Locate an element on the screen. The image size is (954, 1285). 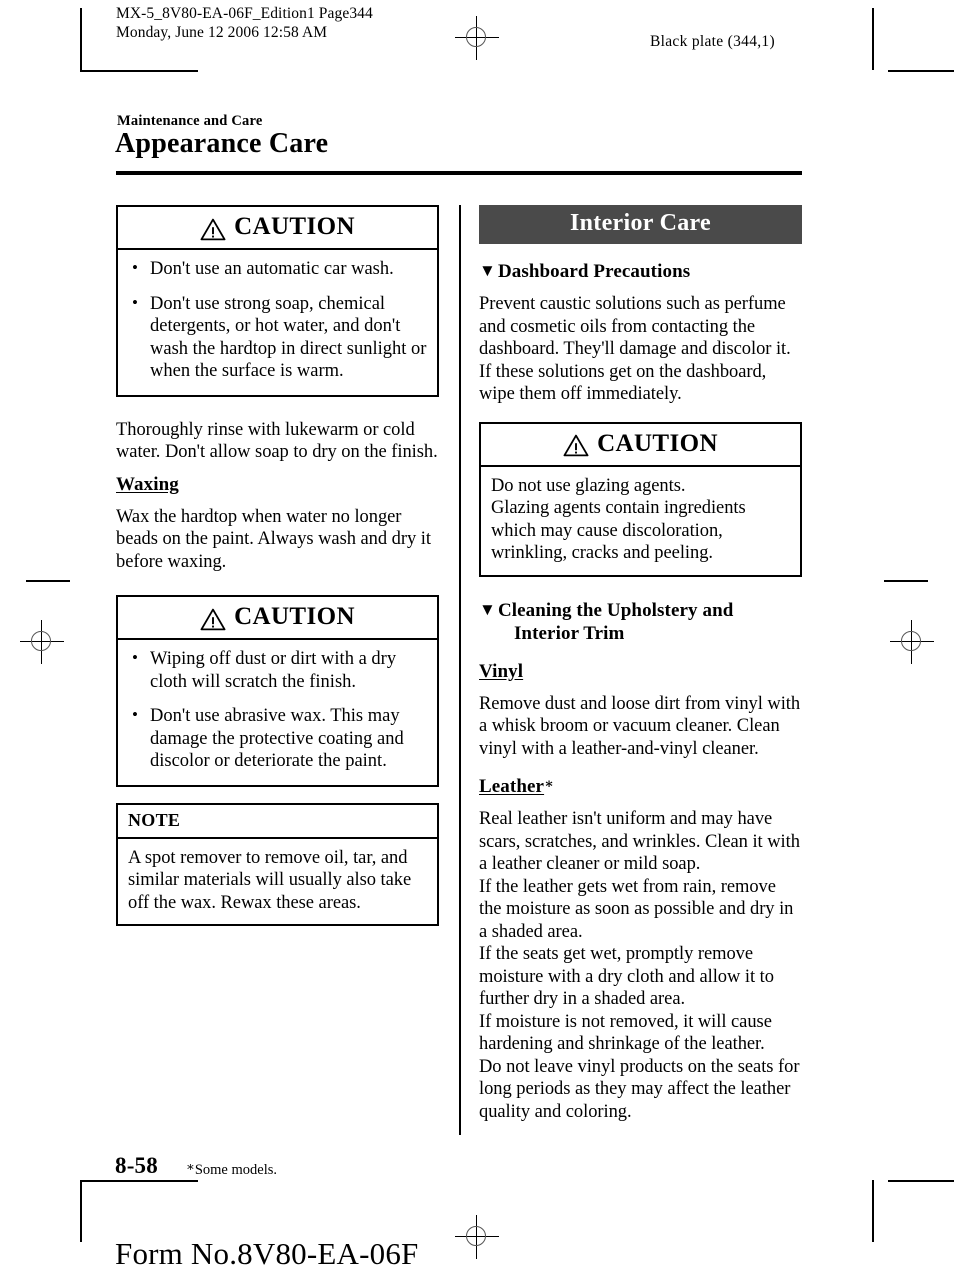
crop-line-top-left-horizontal is located at coordinates (139, 71).